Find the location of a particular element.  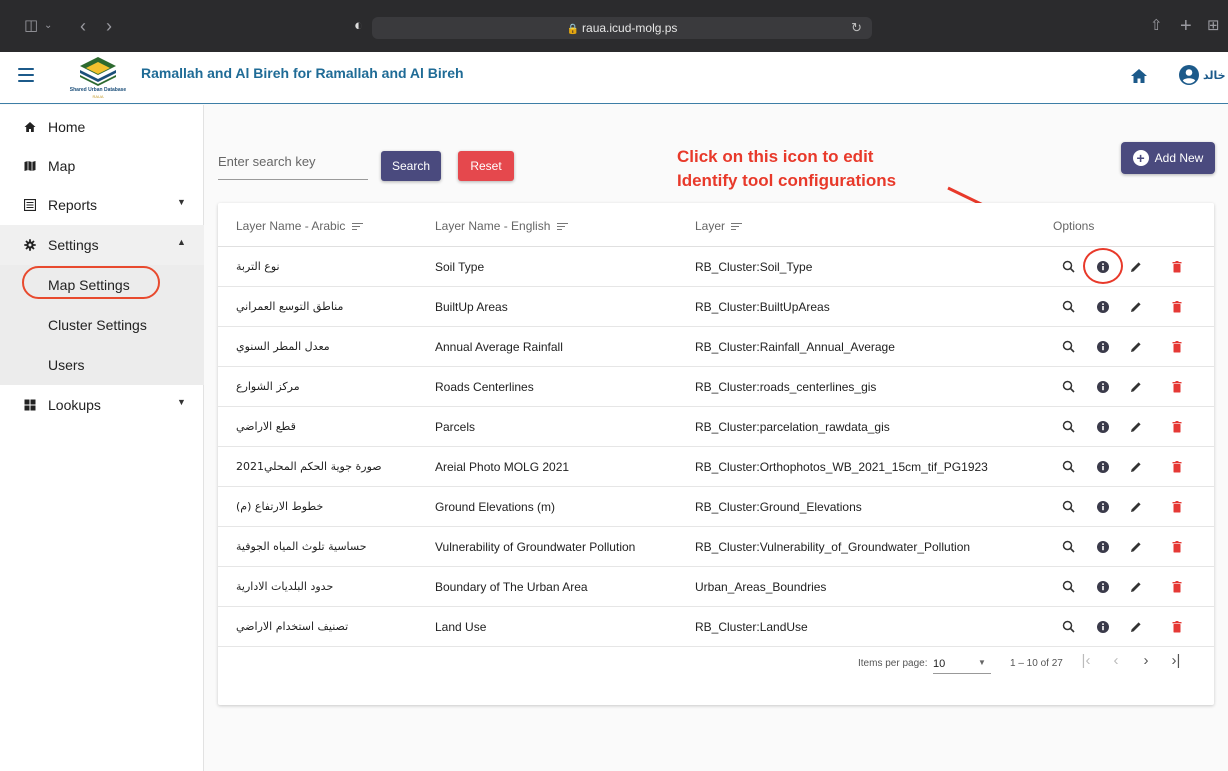

column-header-layer: Layer is located at coordinates (719, 226).